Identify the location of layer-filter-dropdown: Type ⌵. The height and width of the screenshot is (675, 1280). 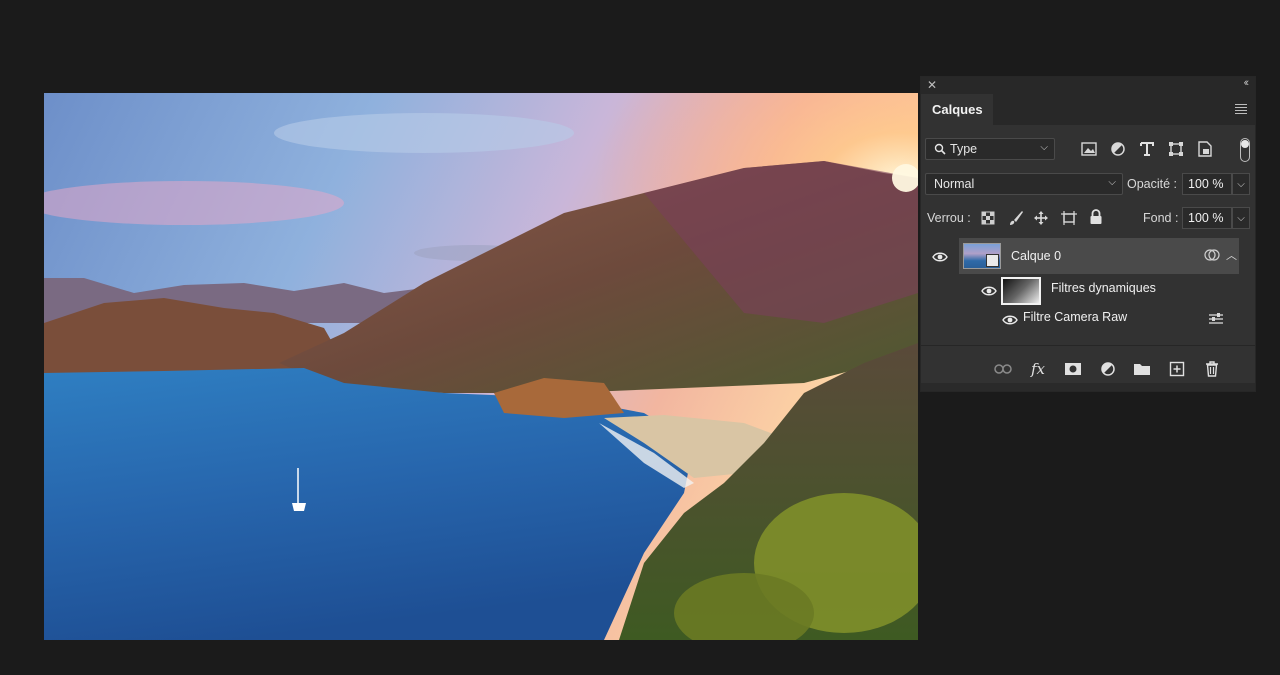
(990, 149).